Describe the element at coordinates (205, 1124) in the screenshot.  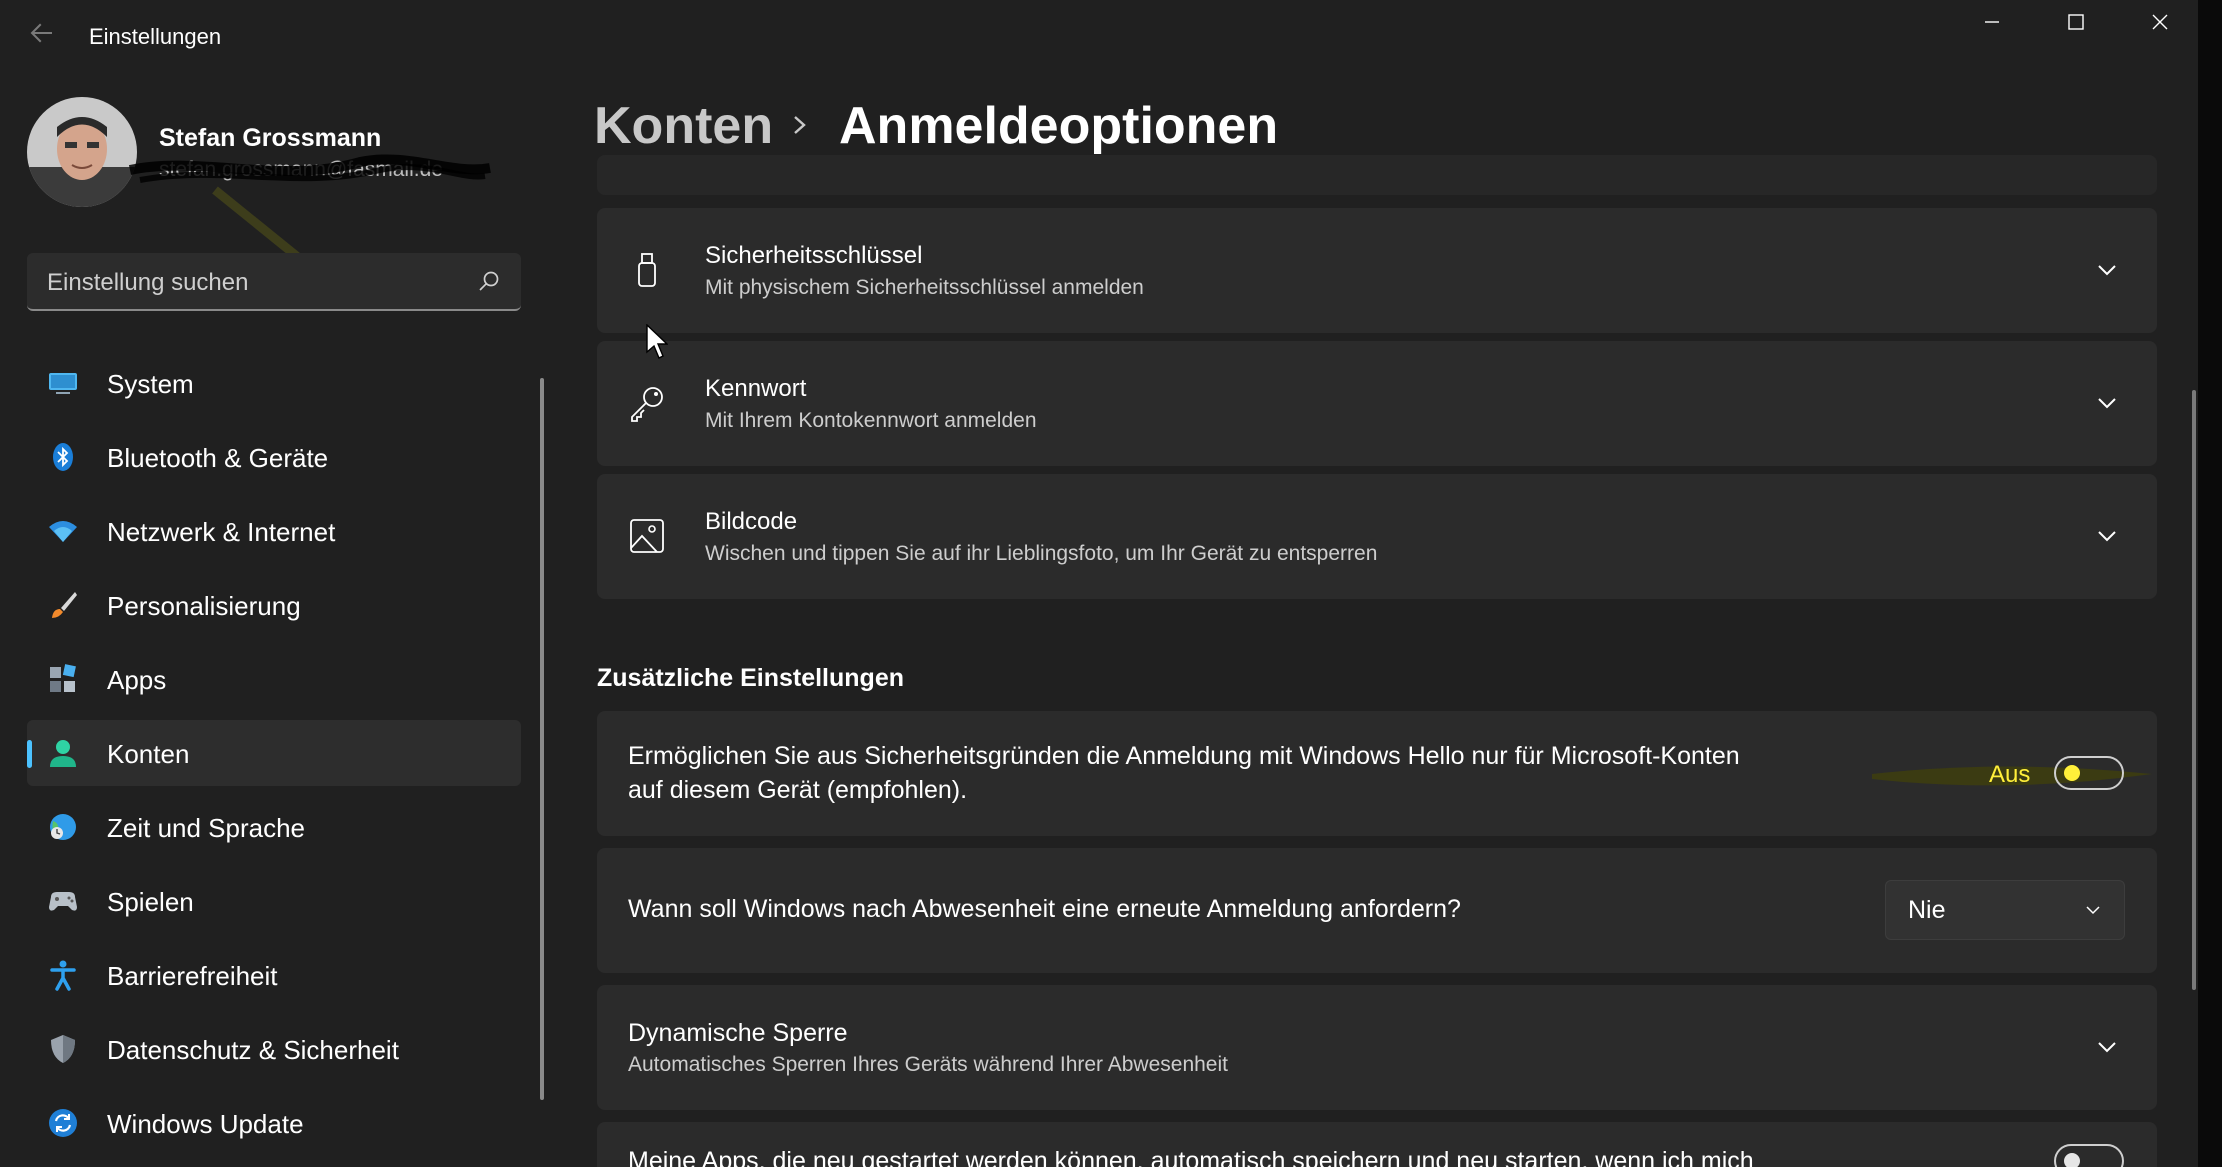
I see `sidebar-item-label: Windows Update` at that location.